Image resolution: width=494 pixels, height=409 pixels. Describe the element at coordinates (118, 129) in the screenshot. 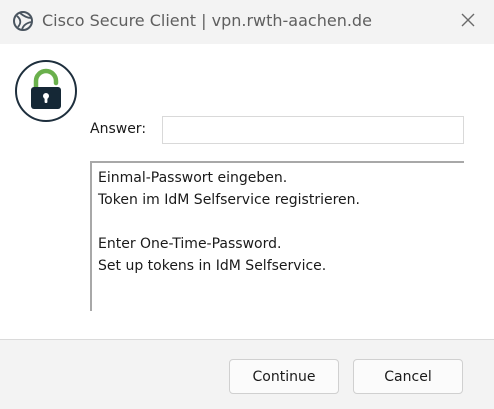

I see `answer-label: Answer:` at that location.